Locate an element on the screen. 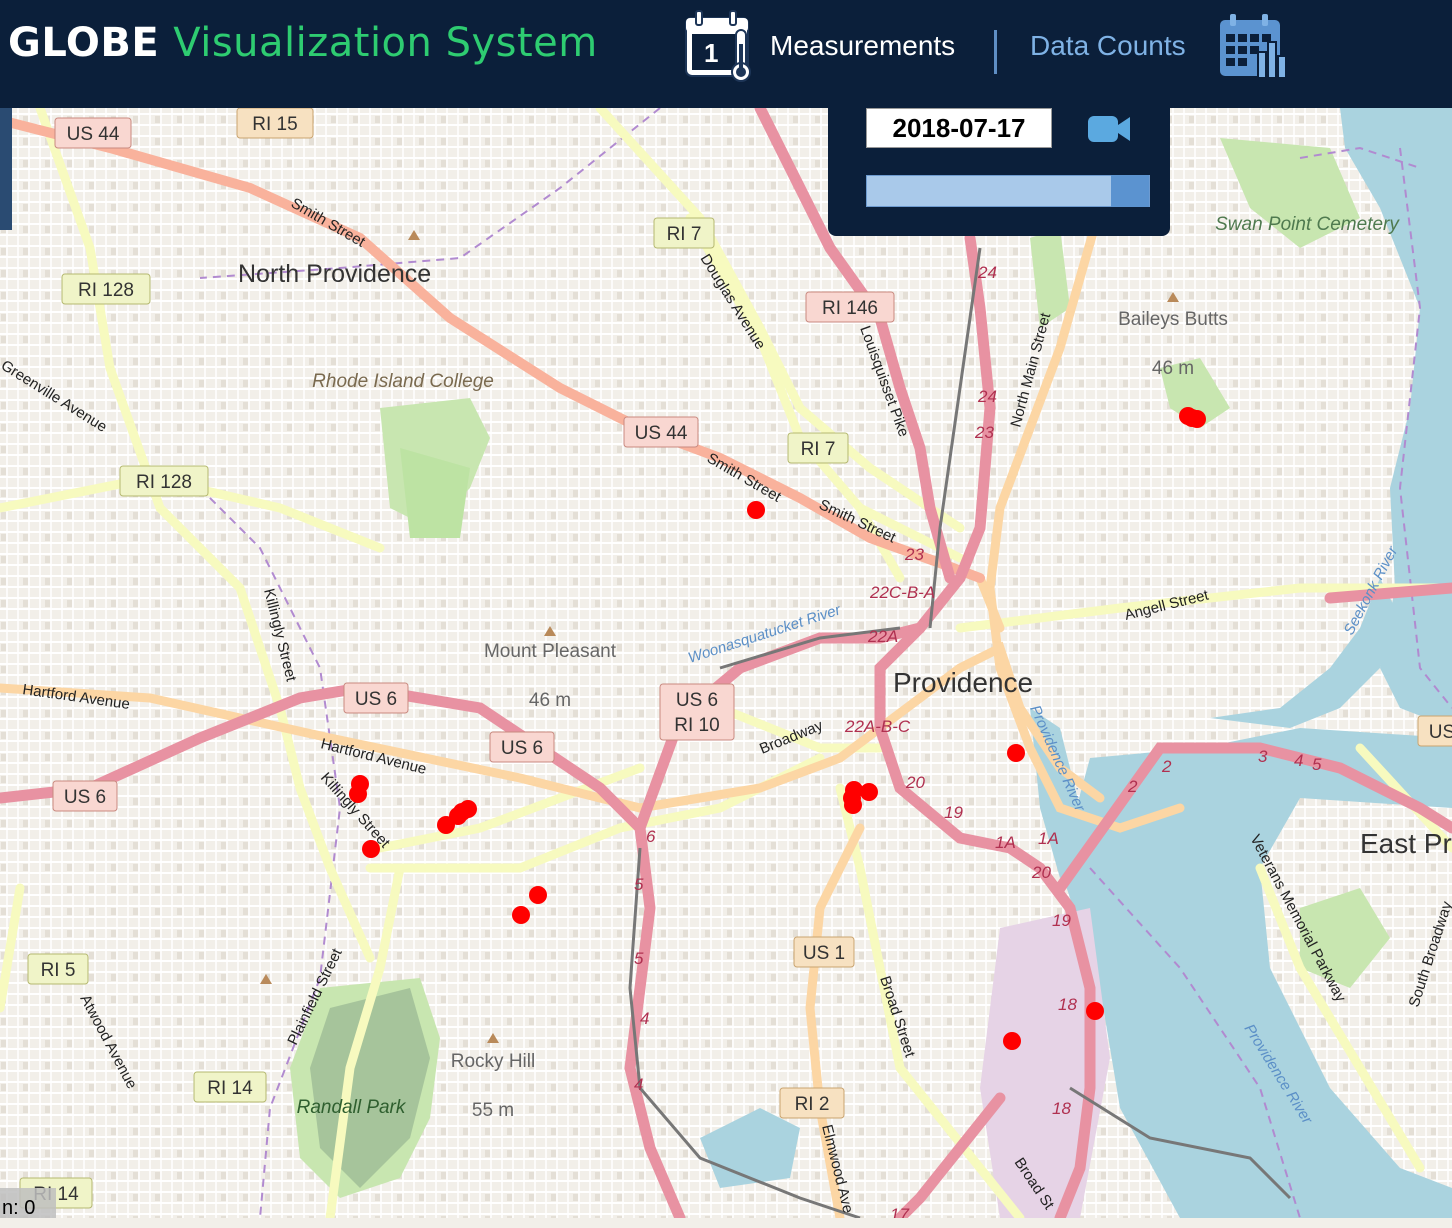  route-shield-label: RI 14 is located at coordinates (230, 1088).